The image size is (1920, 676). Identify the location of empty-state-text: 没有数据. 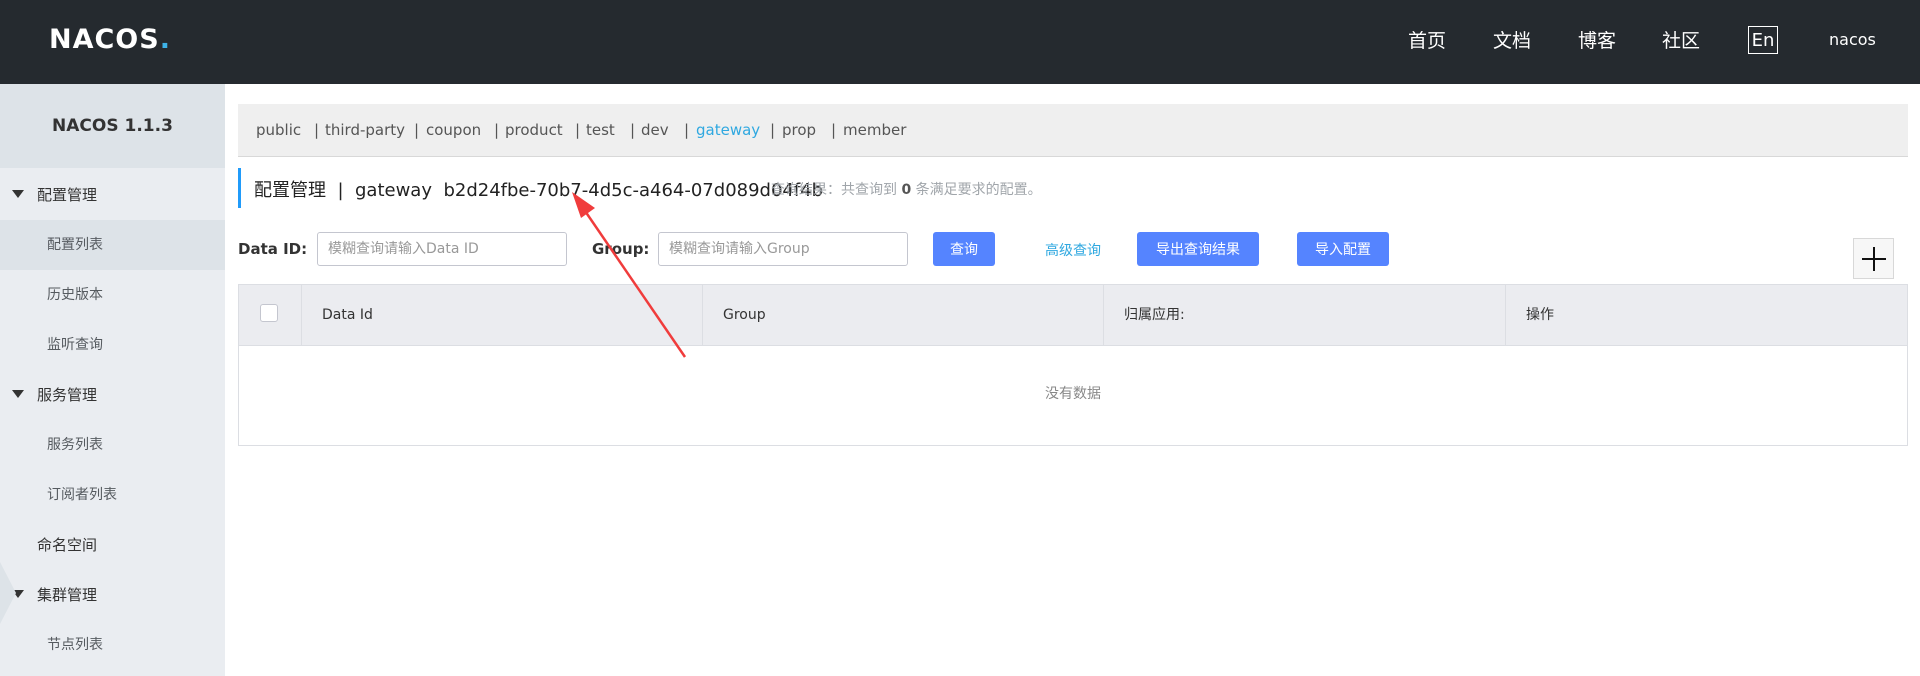
(1073, 394).